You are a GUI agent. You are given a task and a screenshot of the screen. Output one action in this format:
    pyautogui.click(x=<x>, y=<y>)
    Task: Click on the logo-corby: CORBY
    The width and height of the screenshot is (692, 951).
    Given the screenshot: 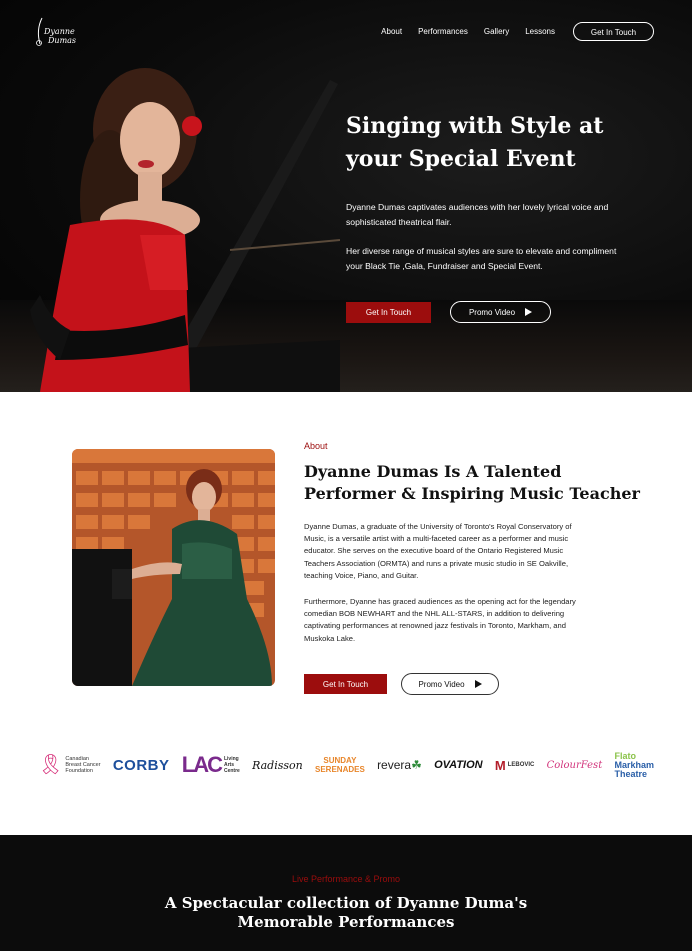 What is the action you would take?
    pyautogui.click(x=141, y=765)
    